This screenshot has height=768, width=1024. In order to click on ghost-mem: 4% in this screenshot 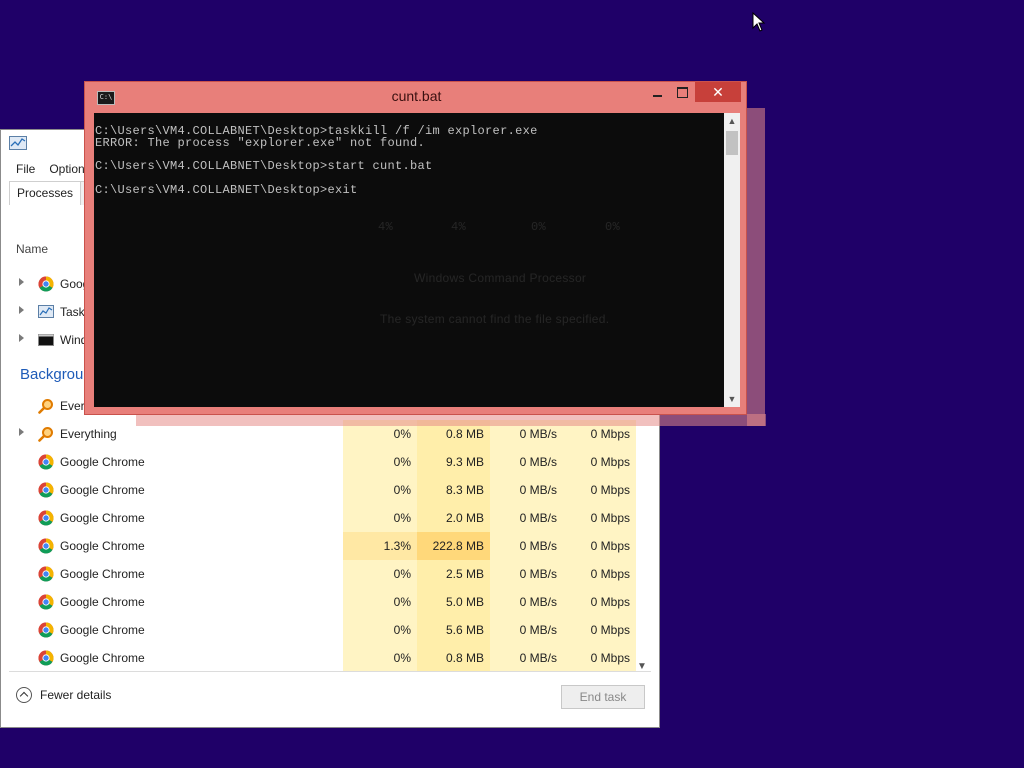, I will do `click(459, 227)`.